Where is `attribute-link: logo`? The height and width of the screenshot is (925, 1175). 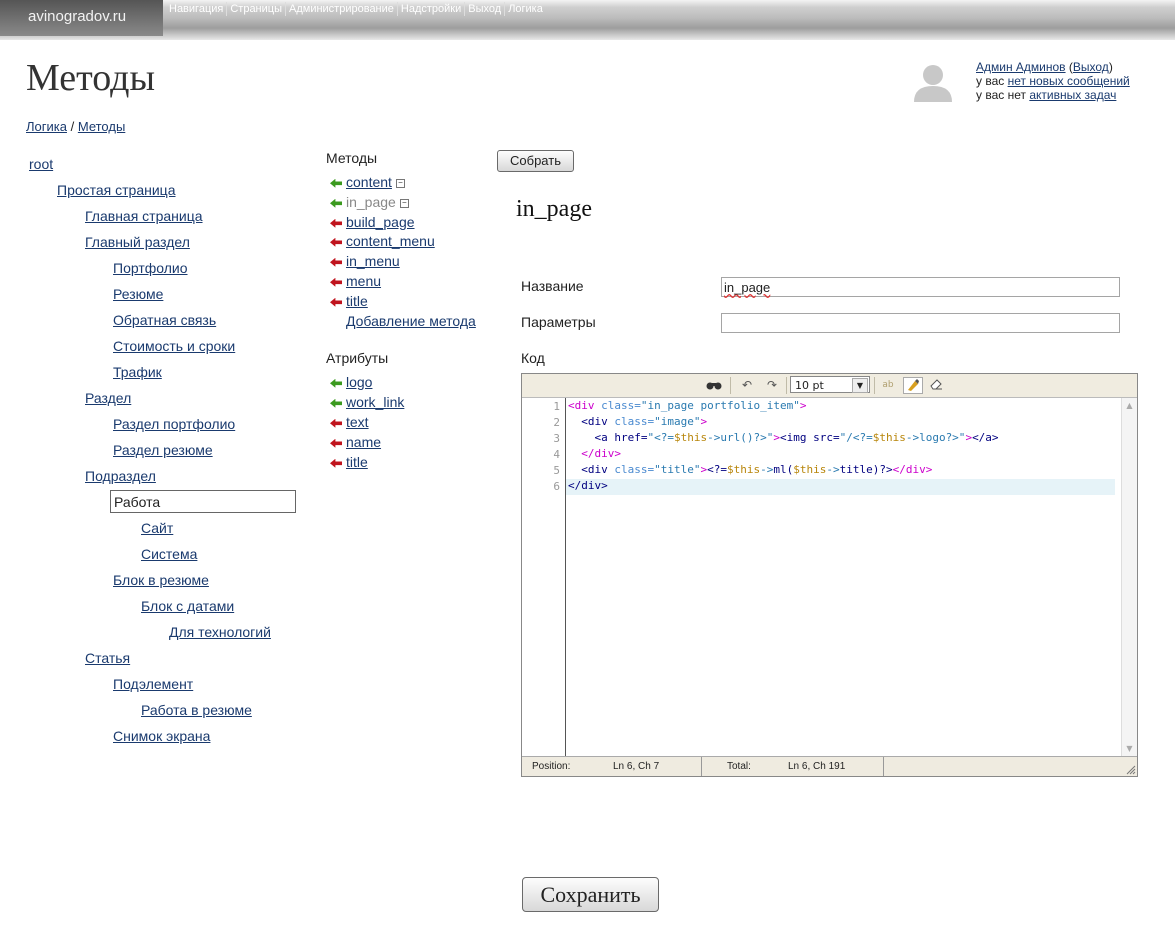 attribute-link: logo is located at coordinates (359, 382).